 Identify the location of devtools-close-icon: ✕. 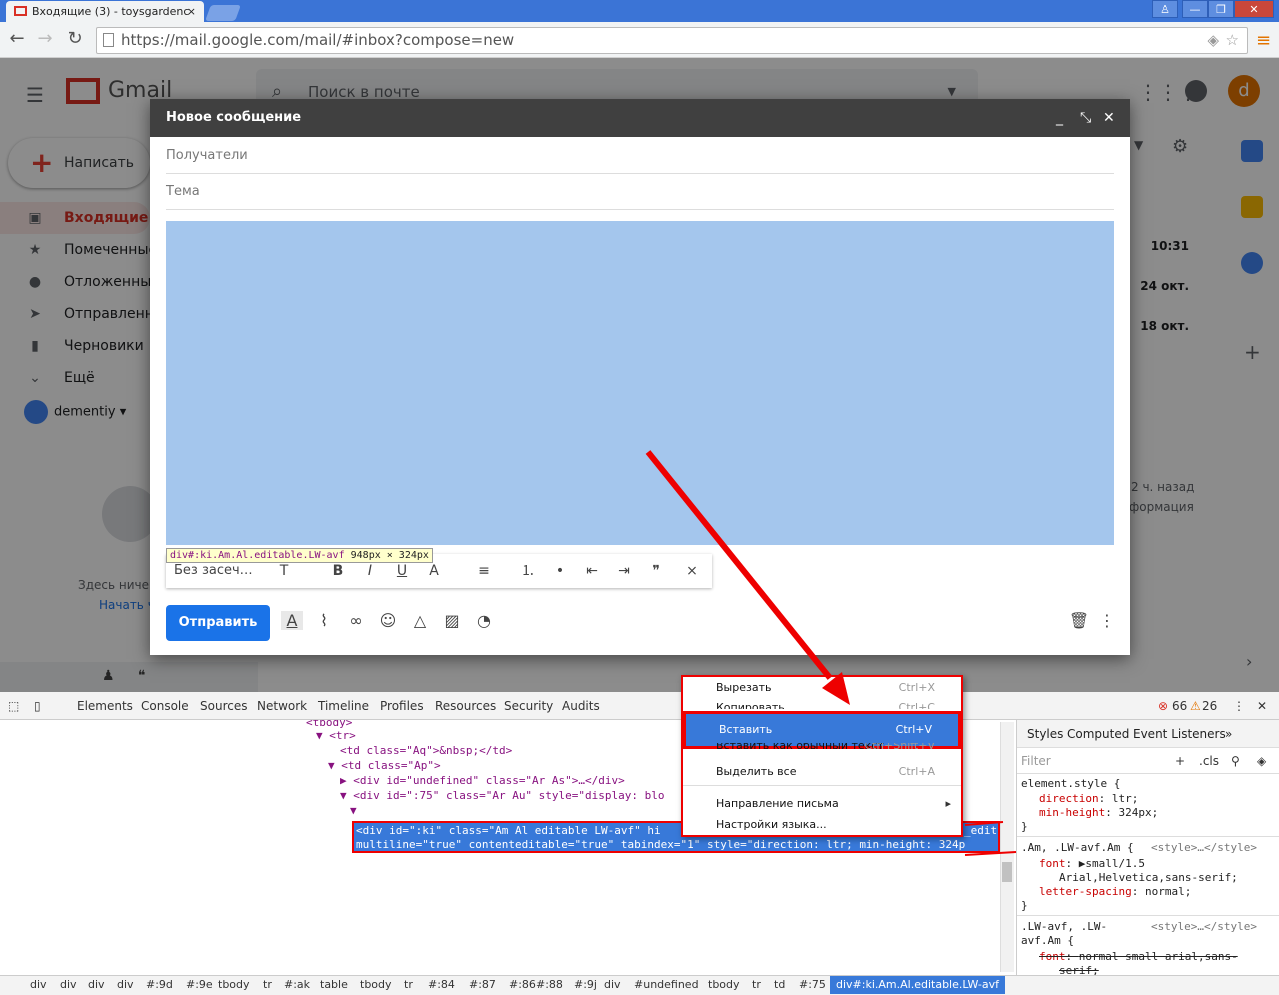
(1262, 706).